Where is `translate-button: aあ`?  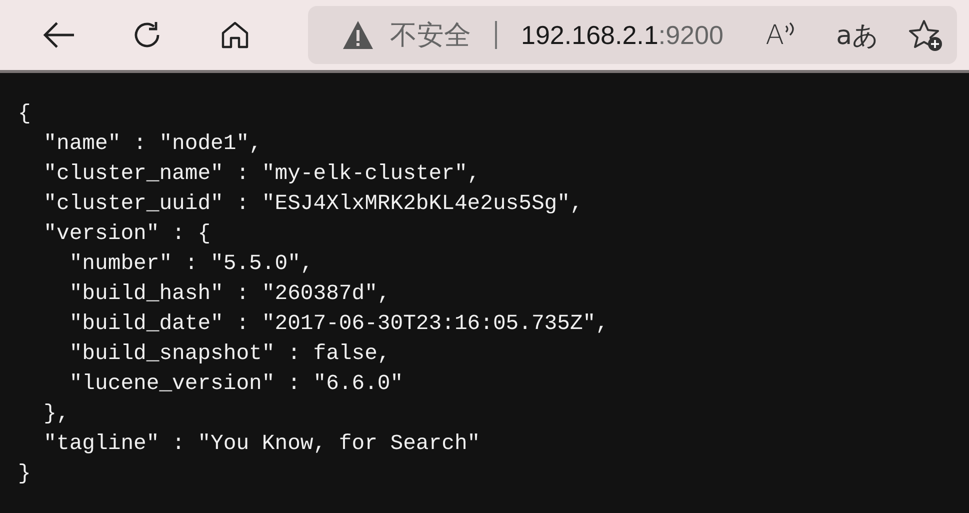
translate-button: aあ is located at coordinates (857, 35).